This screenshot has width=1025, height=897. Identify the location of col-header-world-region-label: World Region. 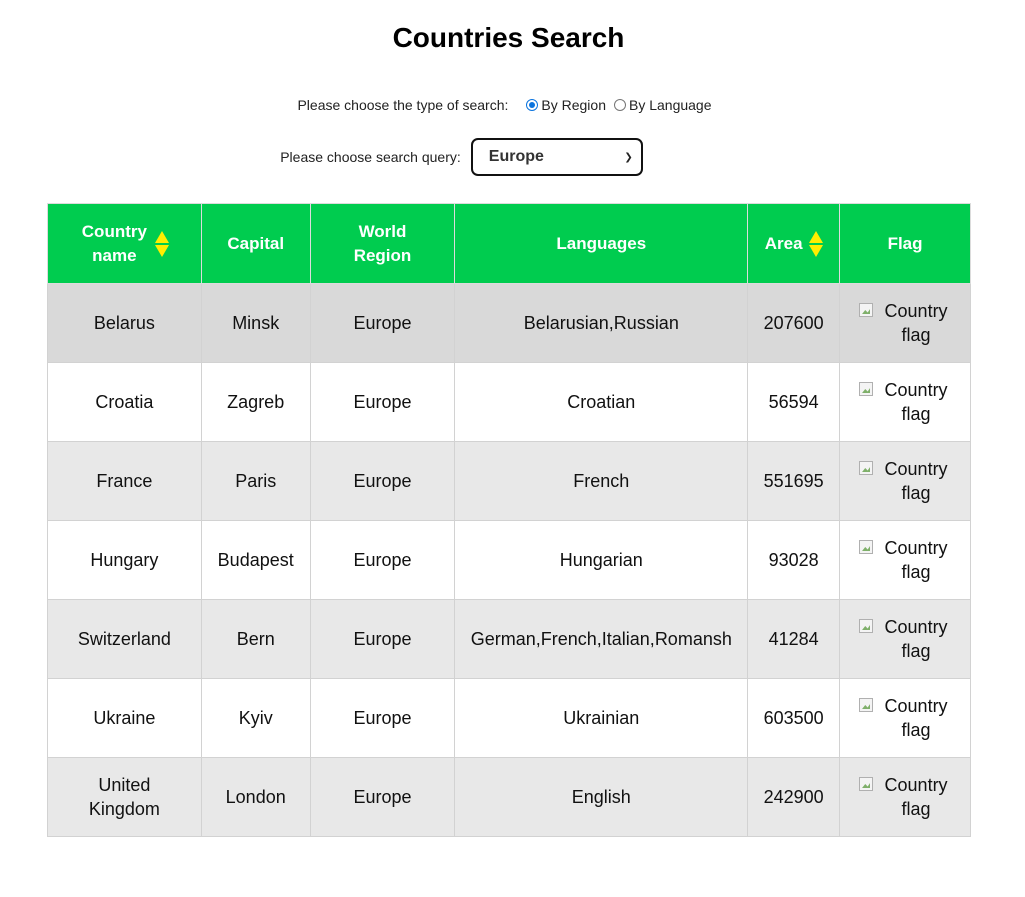
(382, 243).